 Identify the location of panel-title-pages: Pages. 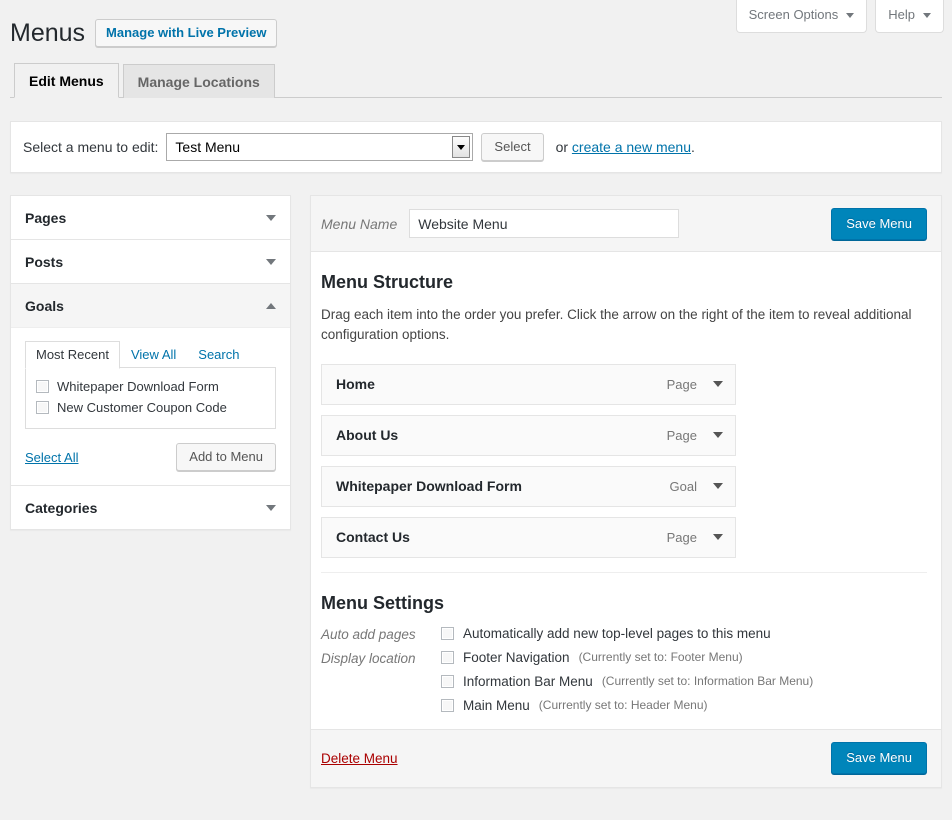
(46, 217).